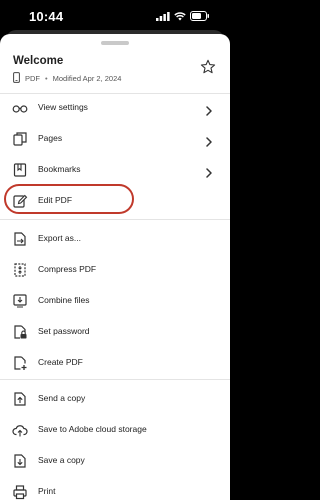  Describe the element at coordinates (20, 399) in the screenshot. I see `send-copy-icon` at that location.